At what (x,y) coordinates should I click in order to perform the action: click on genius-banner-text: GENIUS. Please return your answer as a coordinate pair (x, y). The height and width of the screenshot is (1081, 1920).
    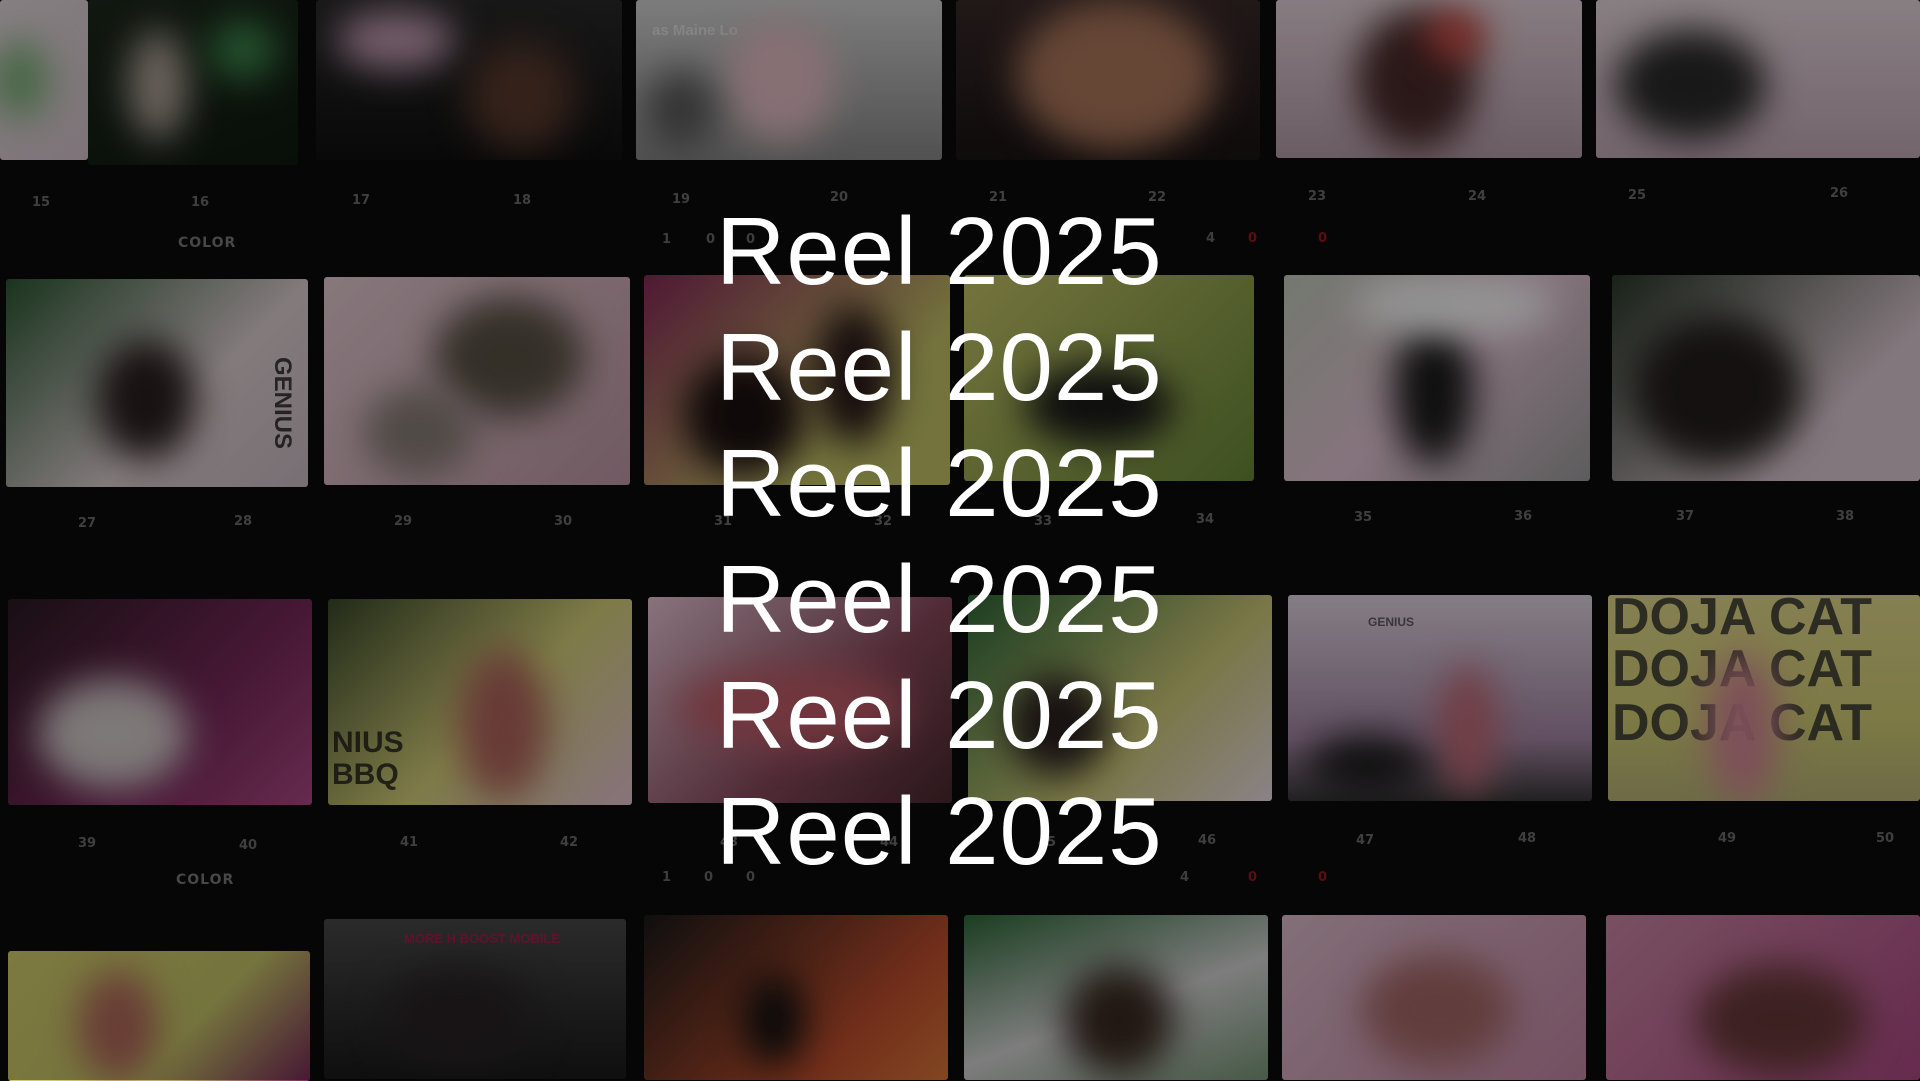
    Looking at the image, I should click on (1391, 622).